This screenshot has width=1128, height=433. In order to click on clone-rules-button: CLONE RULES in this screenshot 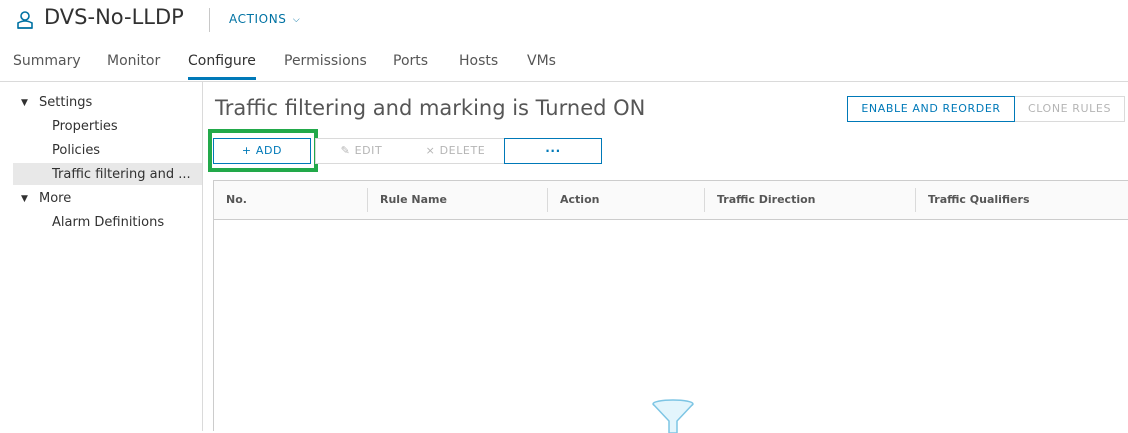, I will do `click(1070, 109)`.